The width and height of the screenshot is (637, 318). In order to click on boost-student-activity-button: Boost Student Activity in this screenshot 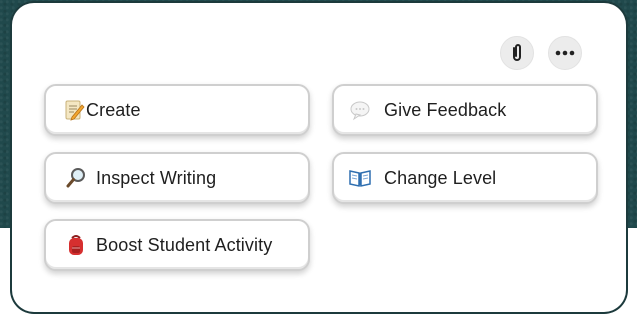, I will do `click(177, 245)`.